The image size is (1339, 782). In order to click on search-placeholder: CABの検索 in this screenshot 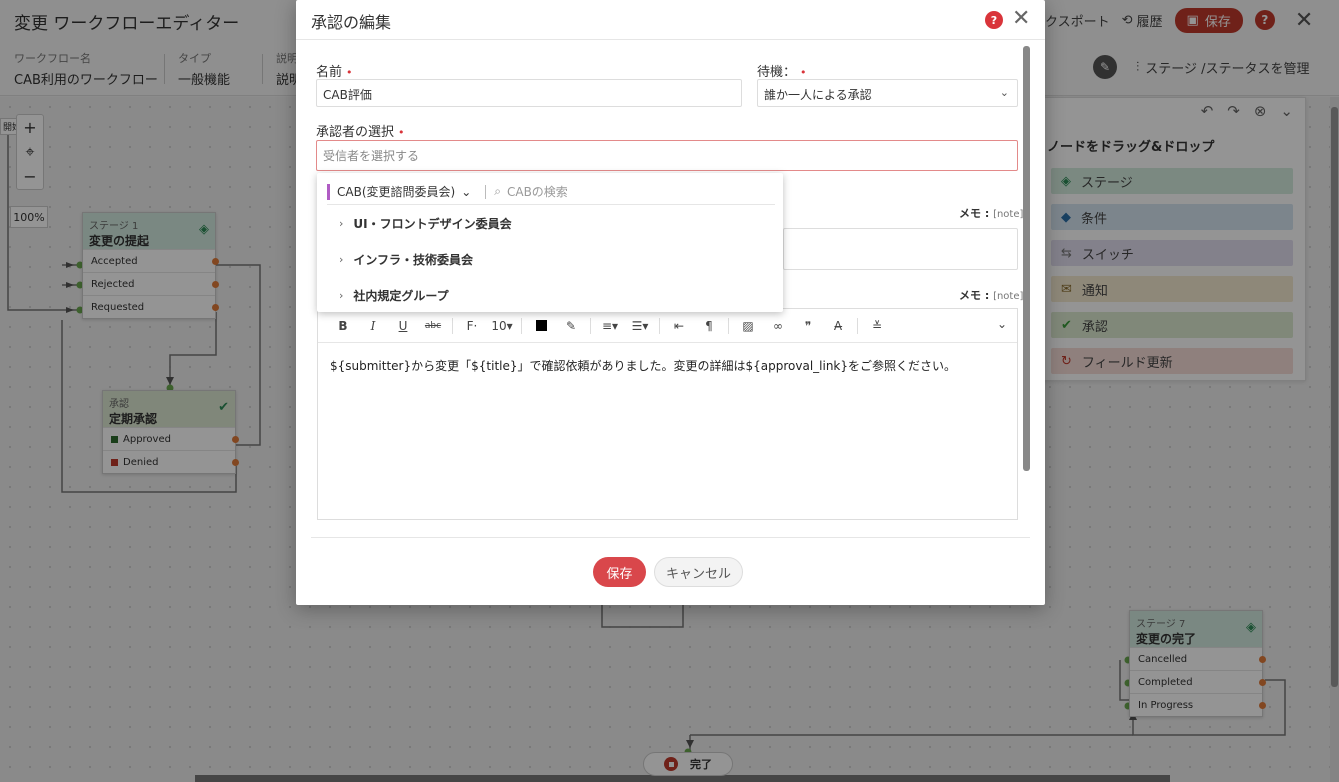, I will do `click(537, 192)`.